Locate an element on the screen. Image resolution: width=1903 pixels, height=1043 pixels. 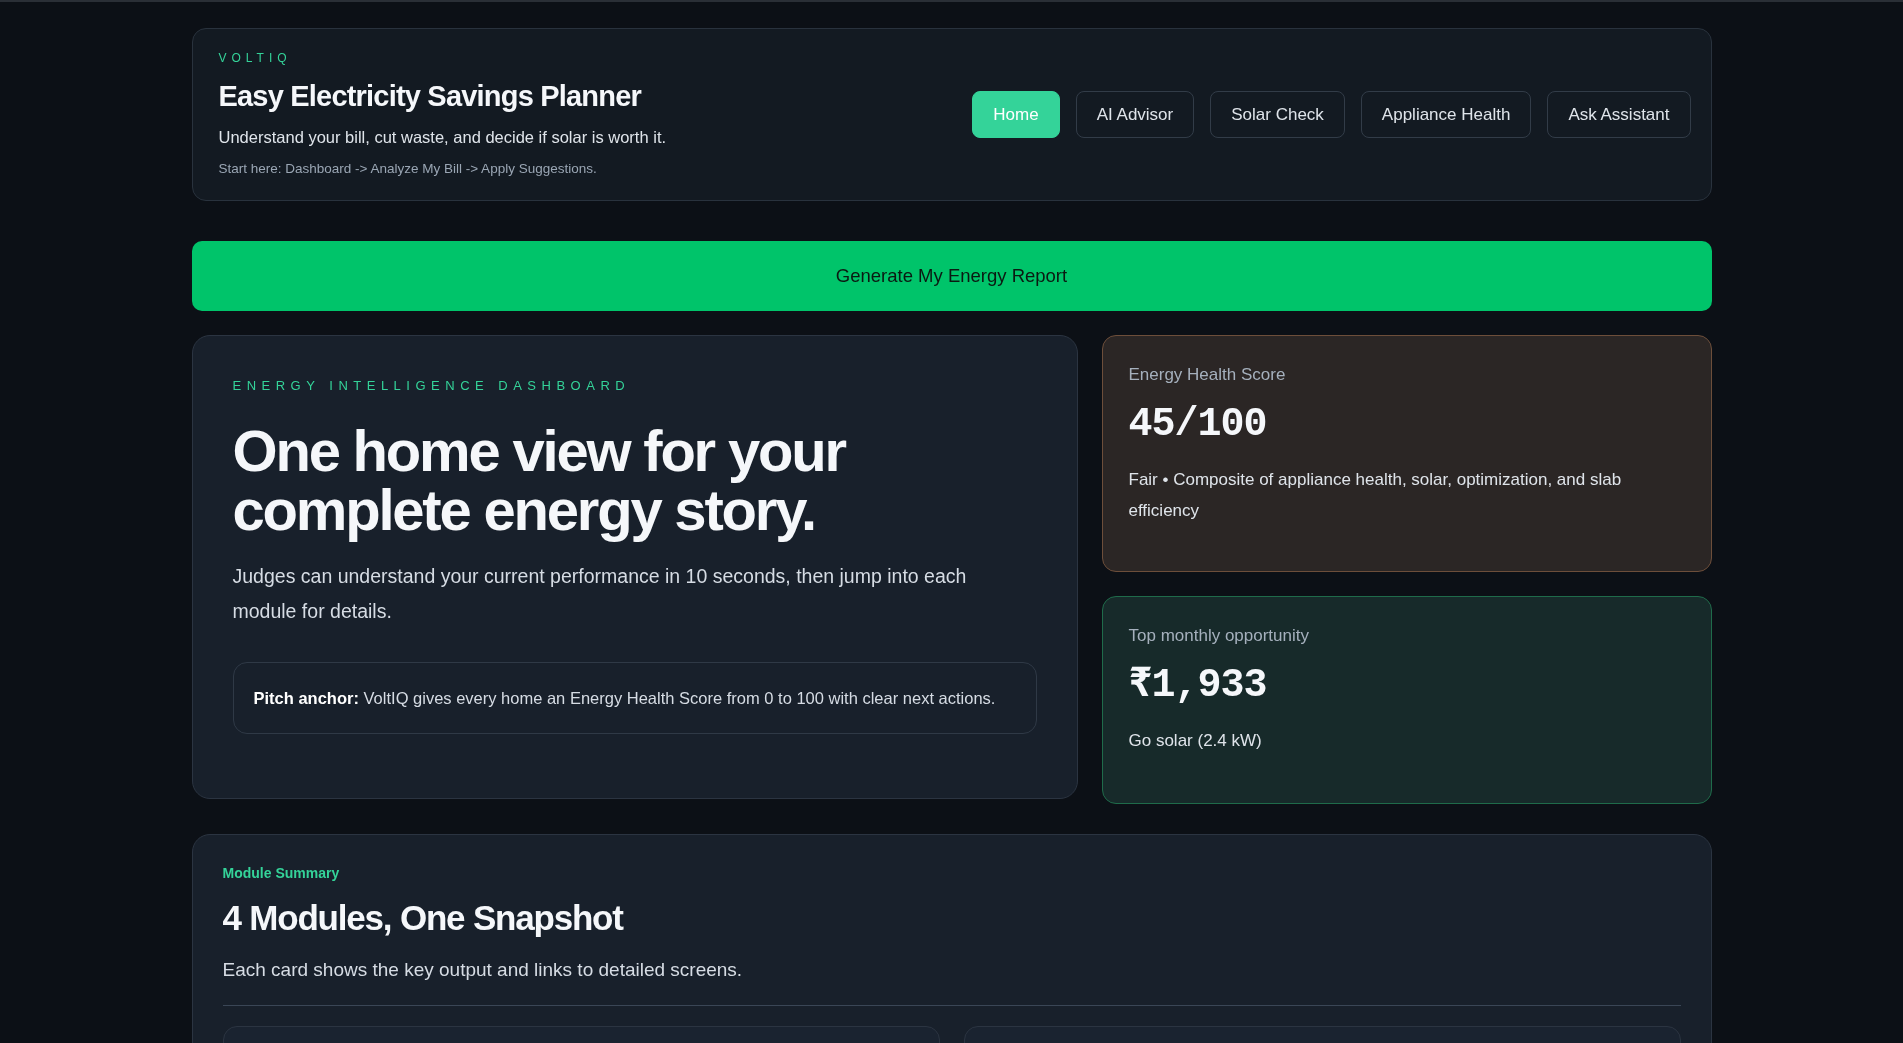
brand-name: VOLTIQ is located at coordinates (255, 58).